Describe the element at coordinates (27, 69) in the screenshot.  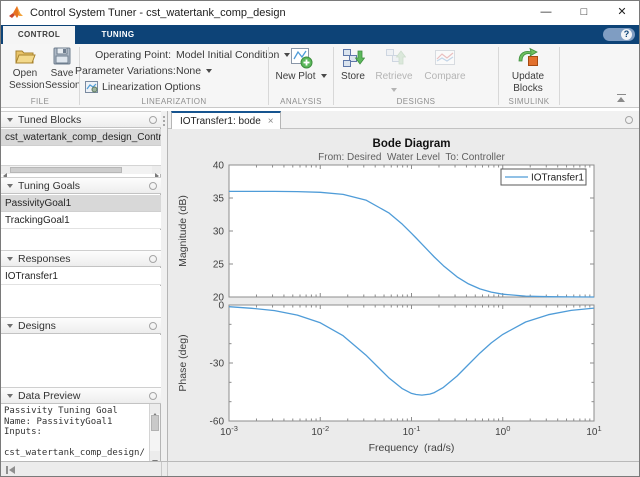
I see `open-session-button: Open Session` at that location.